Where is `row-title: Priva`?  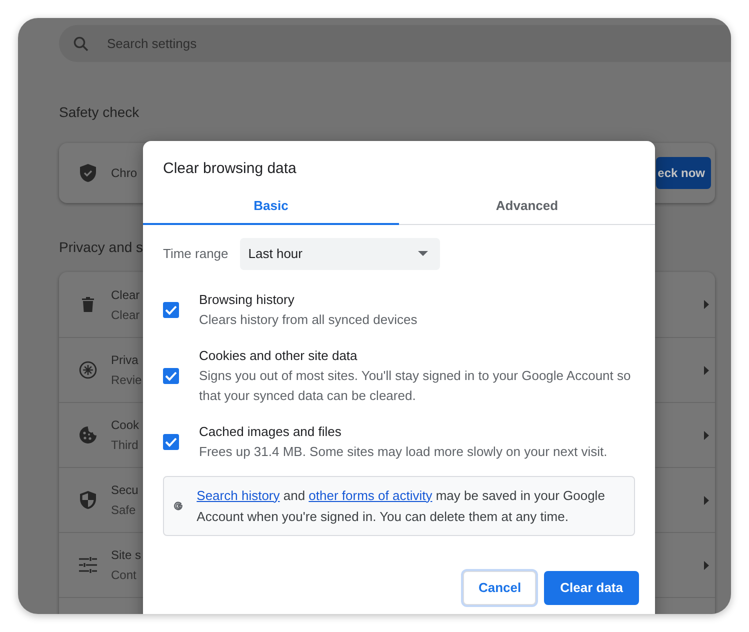
row-title: Priva is located at coordinates (124, 360).